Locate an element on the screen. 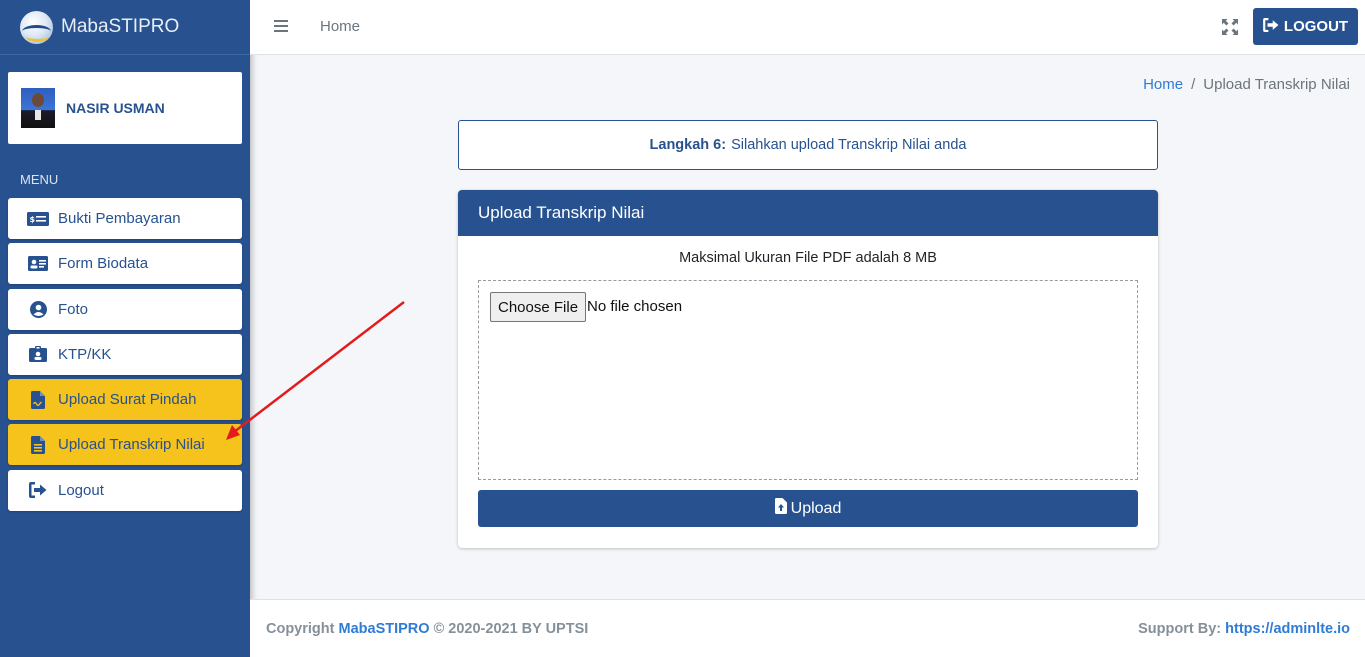 This screenshot has width=1365, height=657. step-text: Silahkan upload Transkrip Nilai anda is located at coordinates (849, 145).